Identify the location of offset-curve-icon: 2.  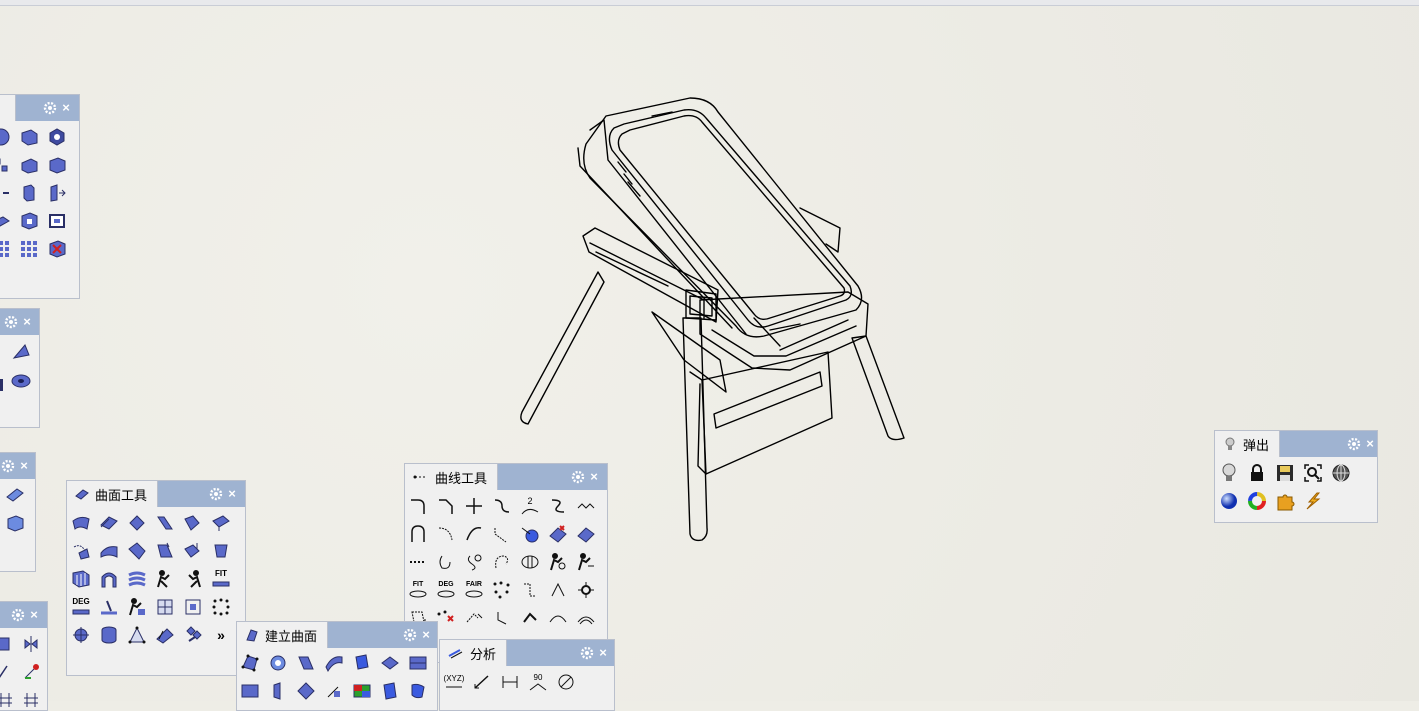
(530, 506).